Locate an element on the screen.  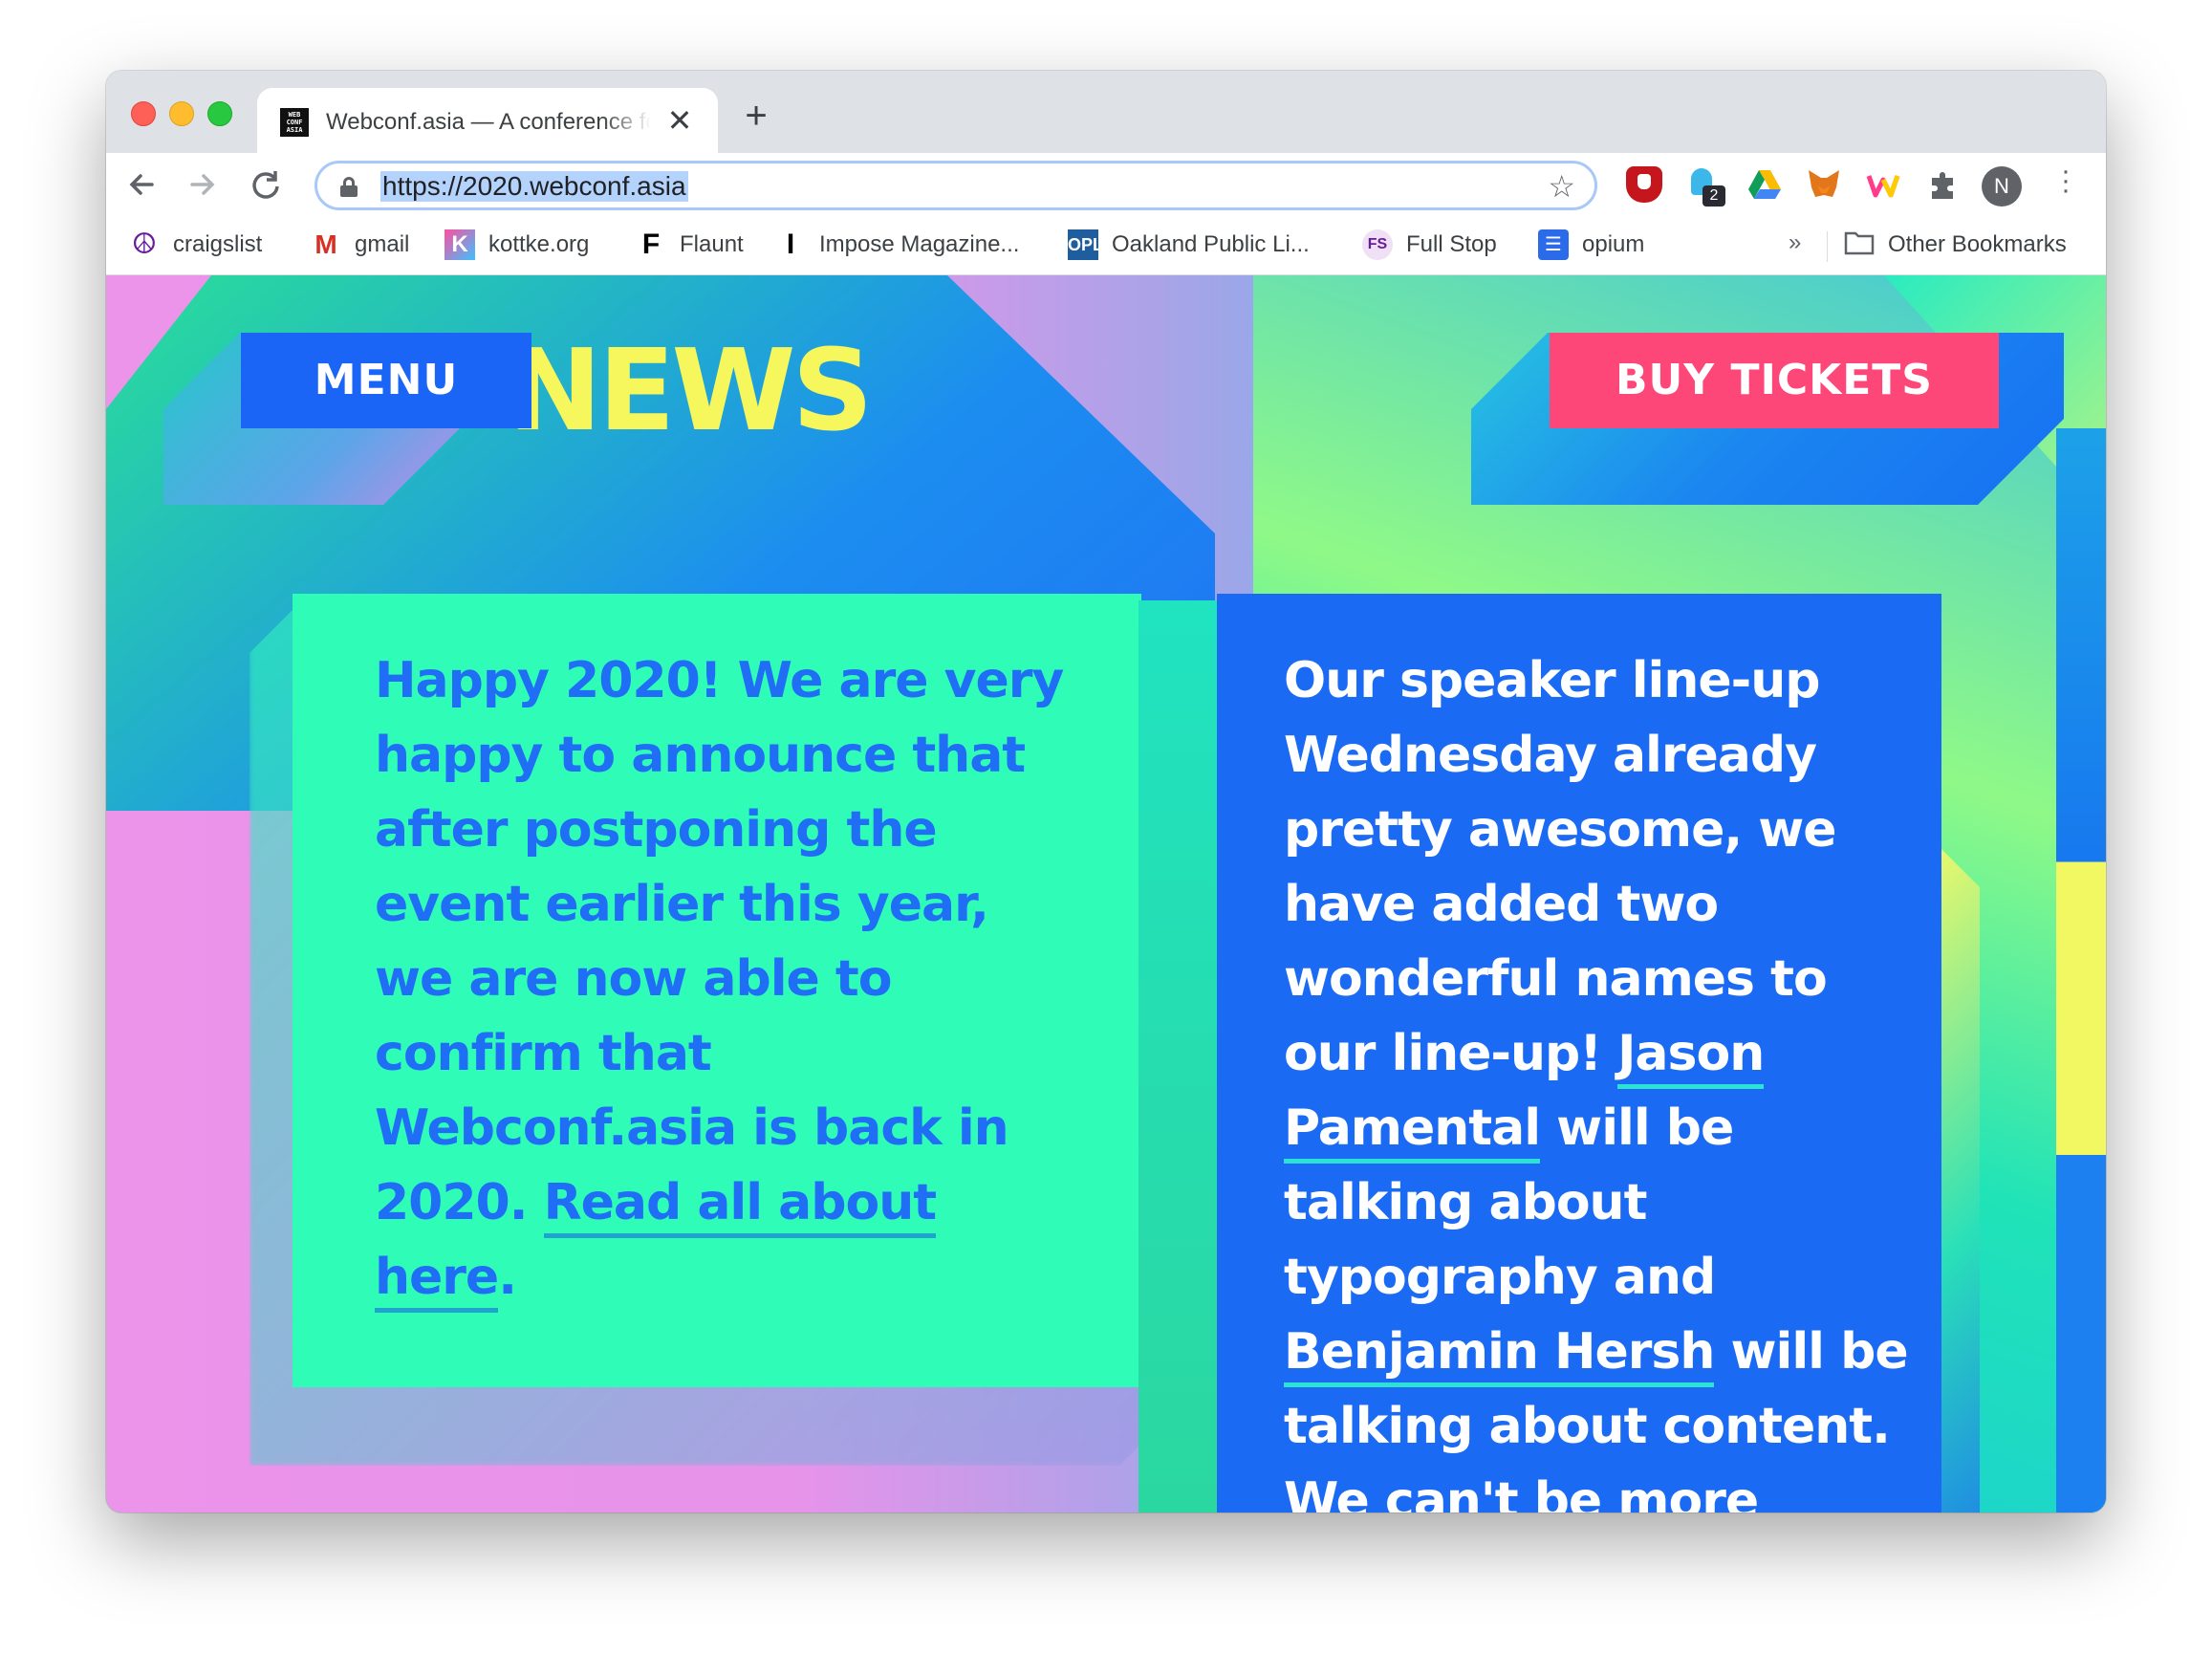
other-bookmarks-label: Other Bookmarks is located at coordinates (1978, 244).